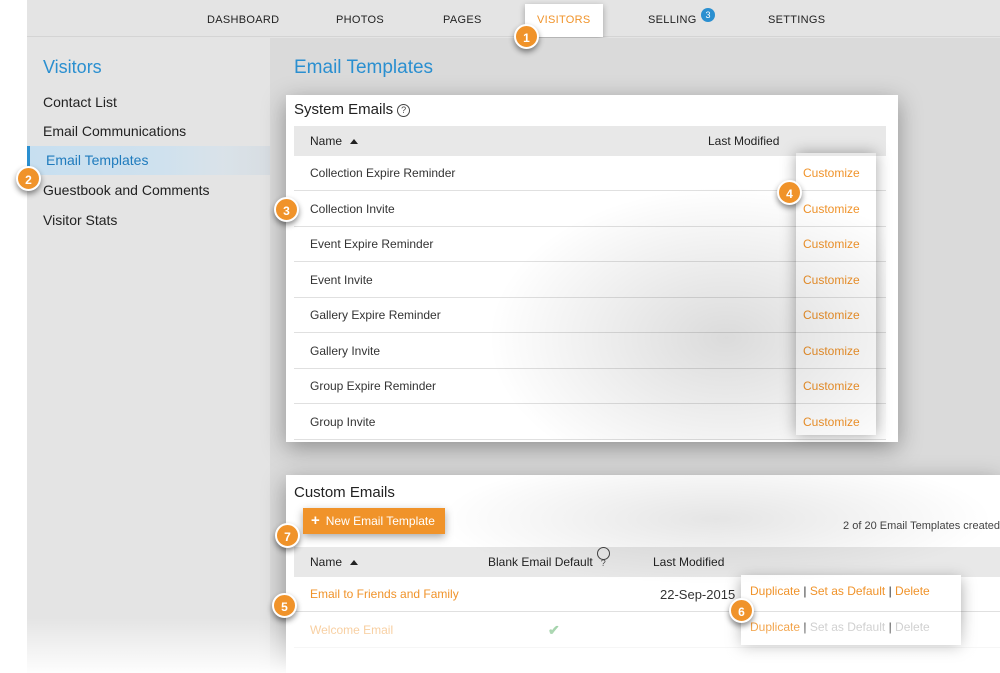 The height and width of the screenshot is (673, 1000). Describe the element at coordinates (284, 605) in the screenshot. I see `callout-5: 5` at that location.